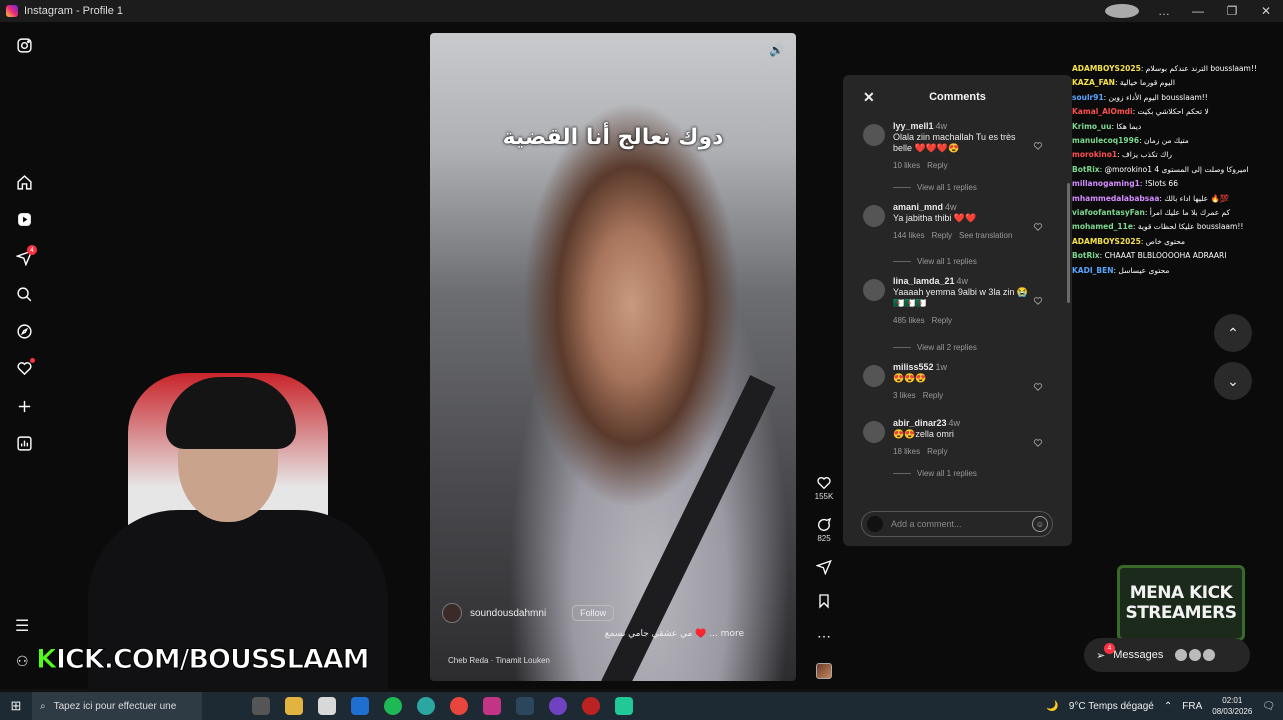 The image size is (1283, 720). What do you see at coordinates (1233, 381) in the screenshot?
I see `next-reel-button: ⌄` at bounding box center [1233, 381].